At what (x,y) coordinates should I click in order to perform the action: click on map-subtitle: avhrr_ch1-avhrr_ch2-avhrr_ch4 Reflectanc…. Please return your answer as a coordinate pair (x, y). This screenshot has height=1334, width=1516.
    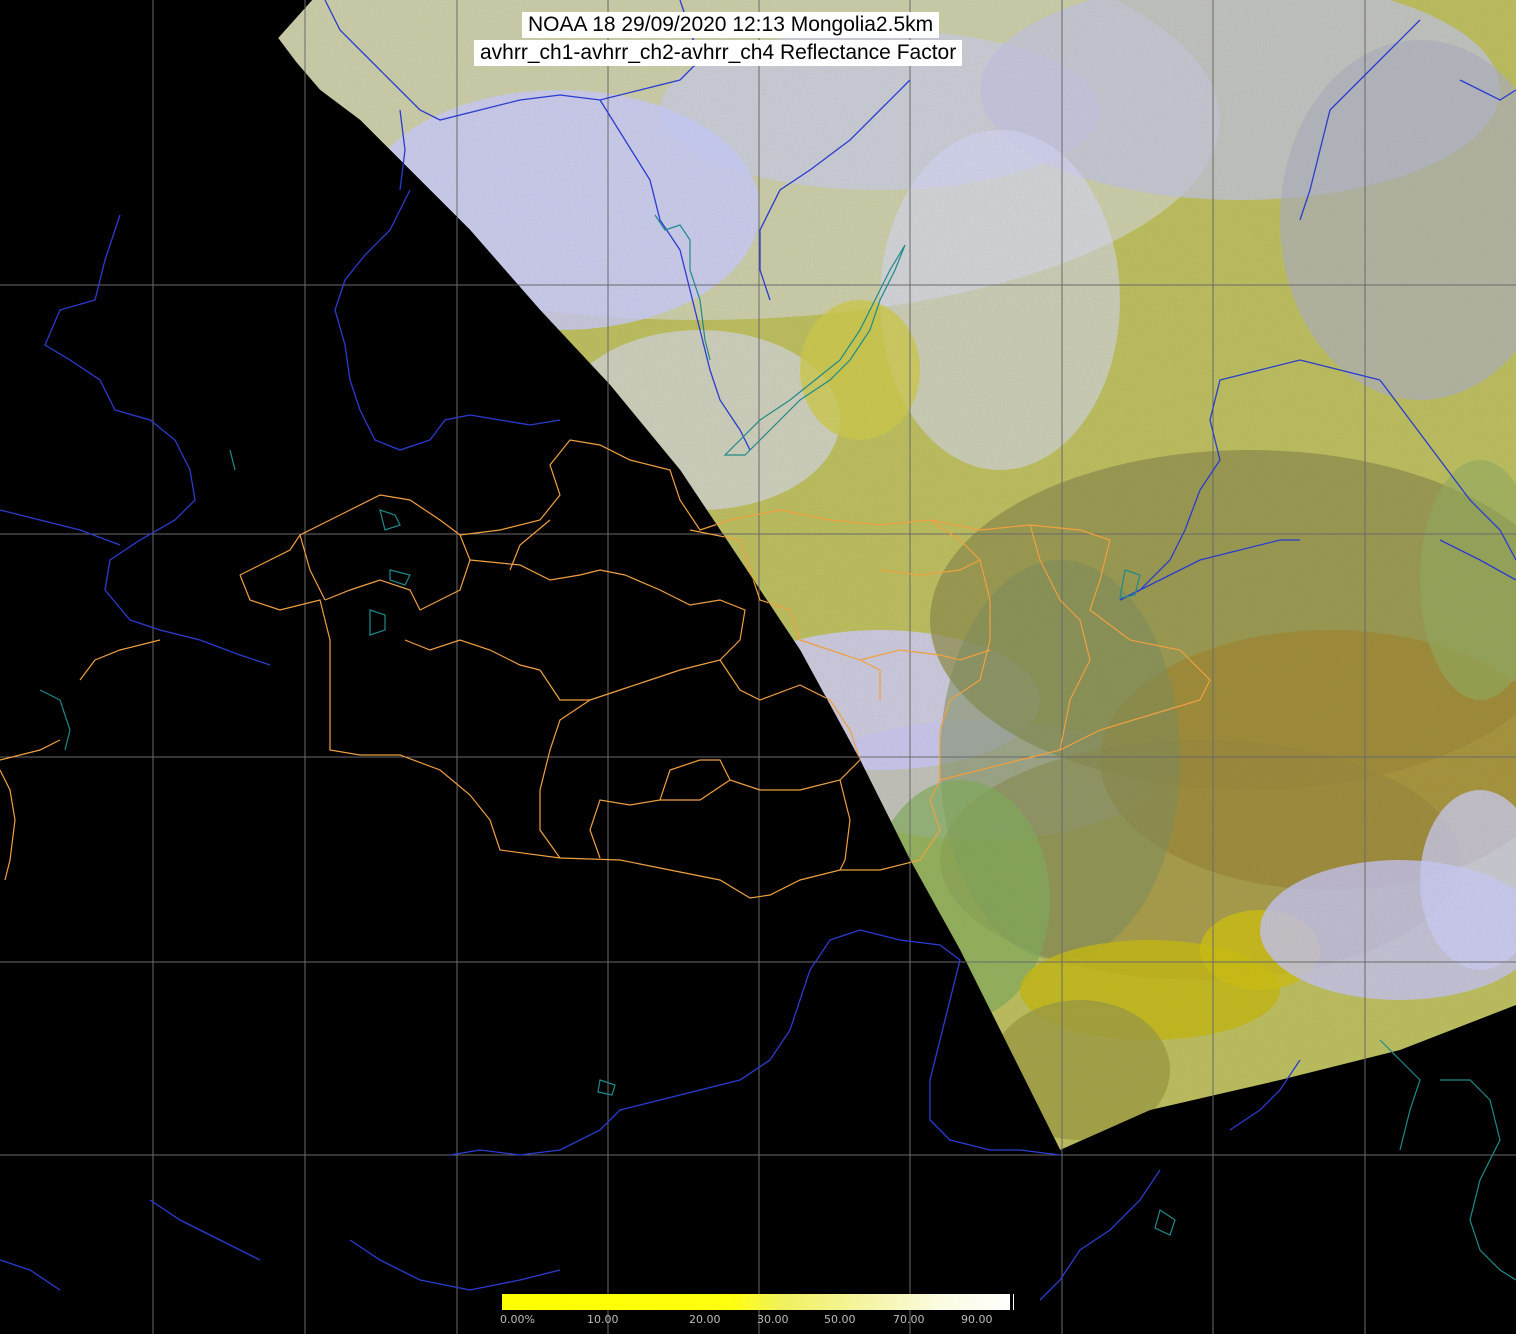
    Looking at the image, I should click on (718, 53).